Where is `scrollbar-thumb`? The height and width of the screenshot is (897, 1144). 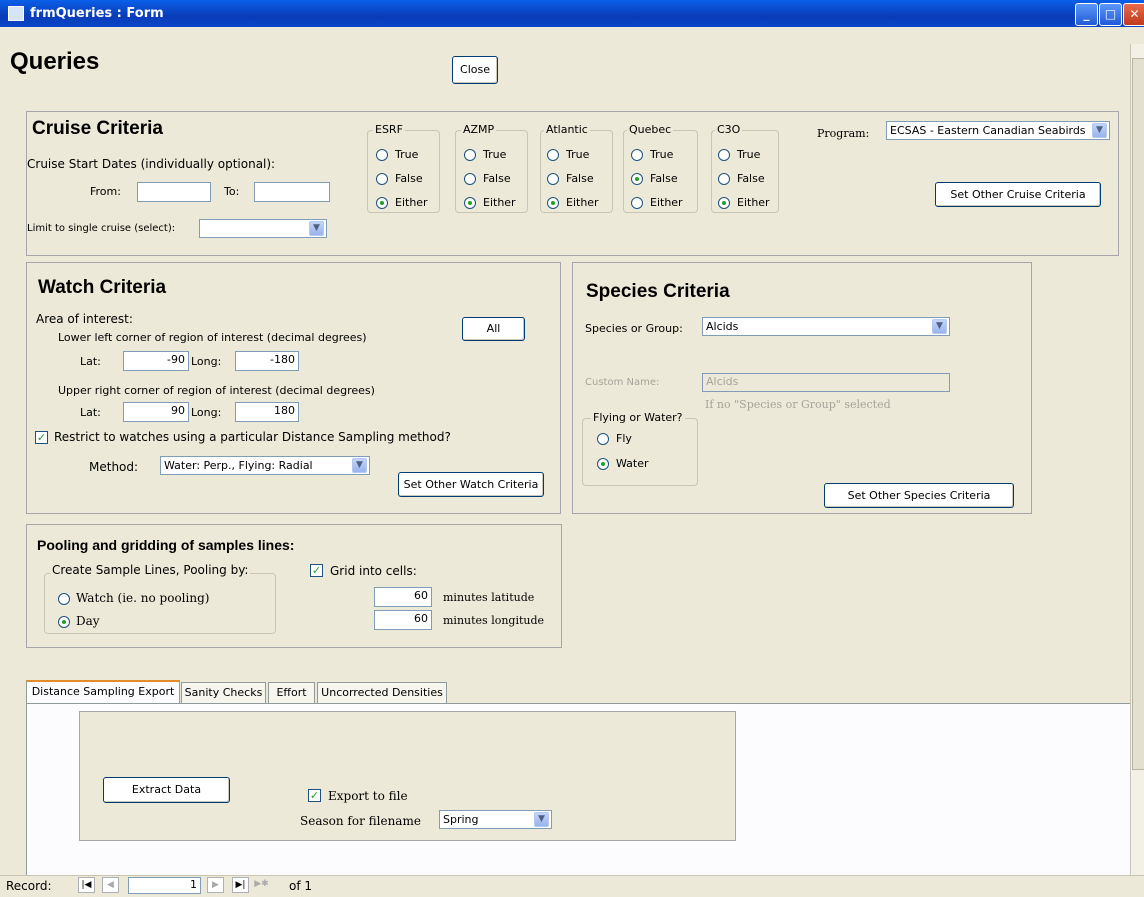 scrollbar-thumb is located at coordinates (1138, 414).